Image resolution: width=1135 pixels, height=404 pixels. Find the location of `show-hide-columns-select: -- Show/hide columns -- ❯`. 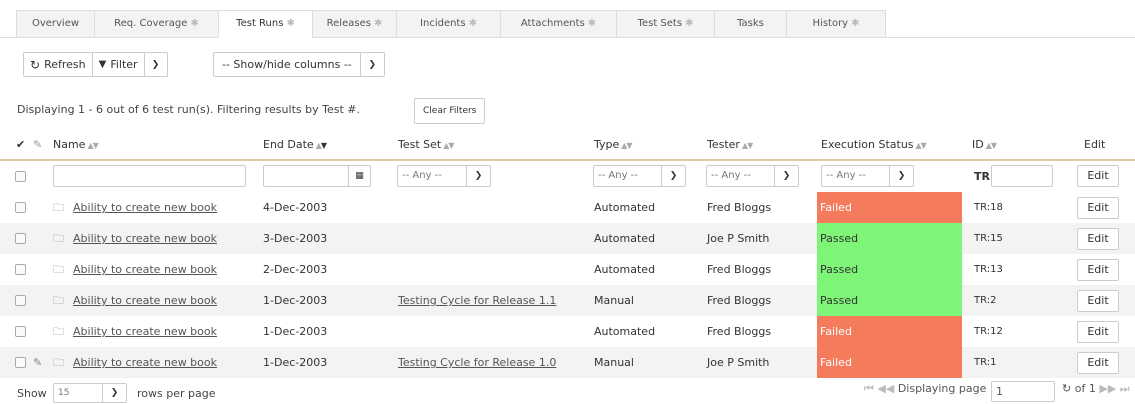

show-hide-columns-select: -- Show/hide columns -- ❯ is located at coordinates (299, 64).